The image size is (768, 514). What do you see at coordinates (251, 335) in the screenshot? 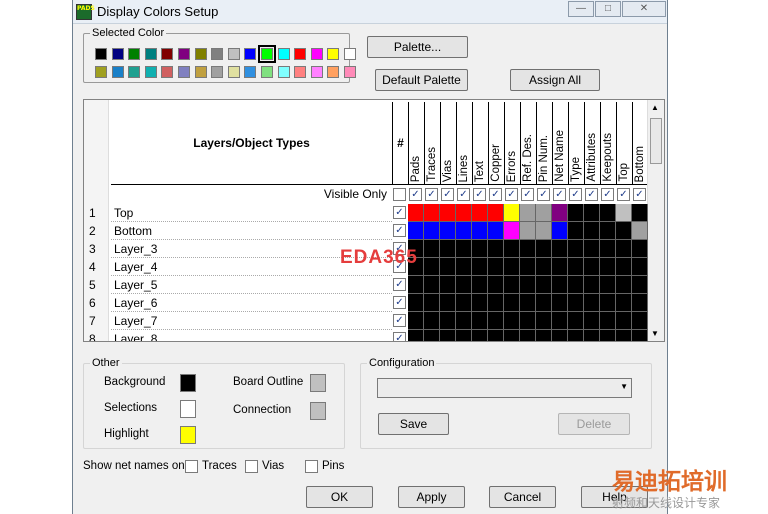
I see `layer-name-layer_8: Layer_8` at bounding box center [251, 335].